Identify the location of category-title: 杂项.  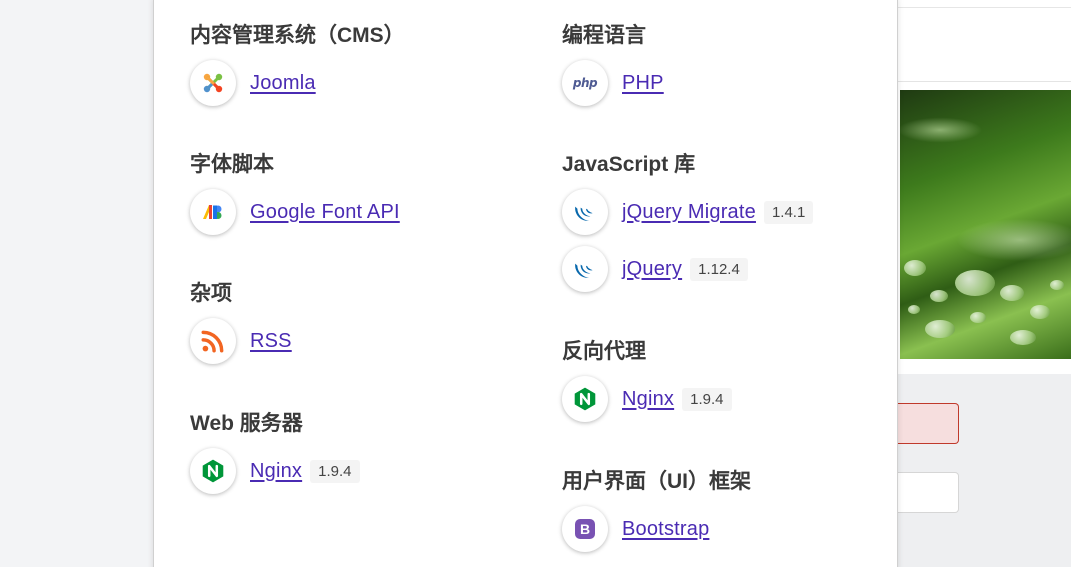
(211, 293).